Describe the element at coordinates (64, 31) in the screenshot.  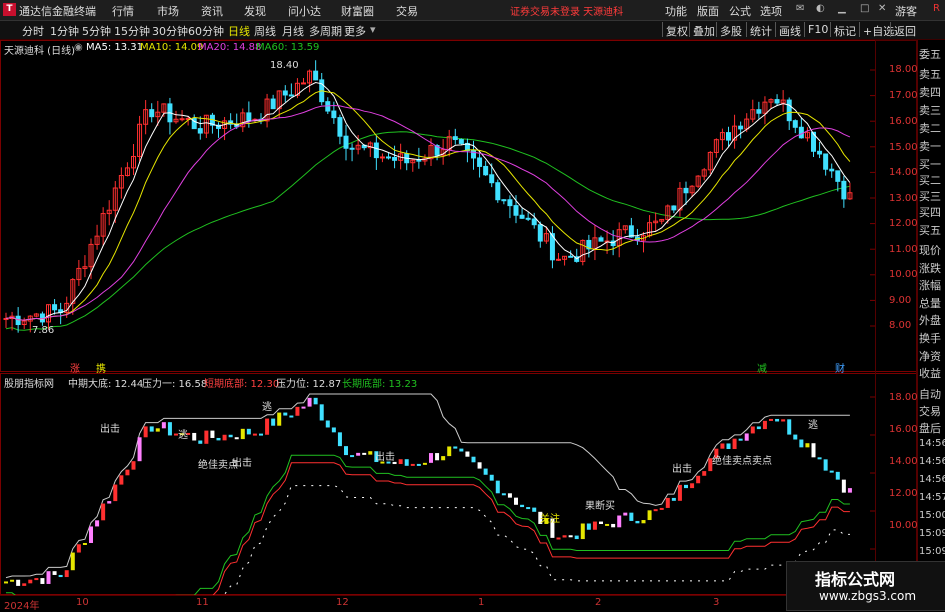
I see `period-1min: 1分钟` at that location.